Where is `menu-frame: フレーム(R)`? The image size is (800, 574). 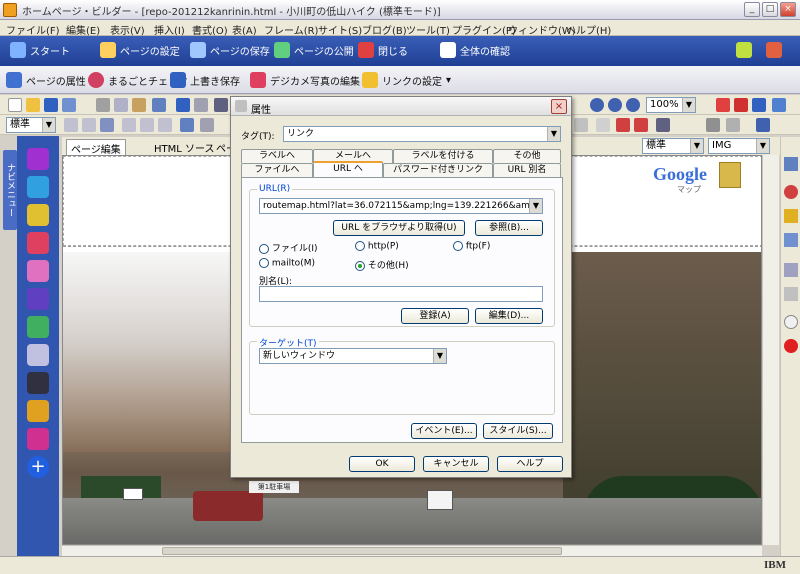 menu-frame: フレーム(R) is located at coordinates (291, 29).